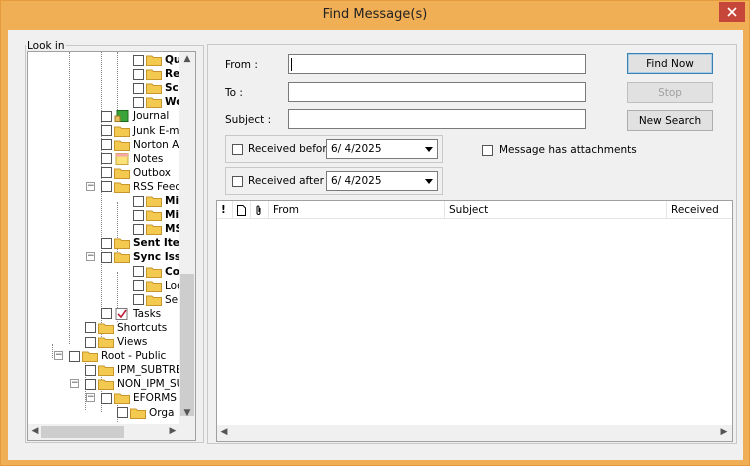 The height and width of the screenshot is (466, 750). Describe the element at coordinates (187, 59) in the screenshot. I see `scroll-up-arrow-icon: ▲` at that location.